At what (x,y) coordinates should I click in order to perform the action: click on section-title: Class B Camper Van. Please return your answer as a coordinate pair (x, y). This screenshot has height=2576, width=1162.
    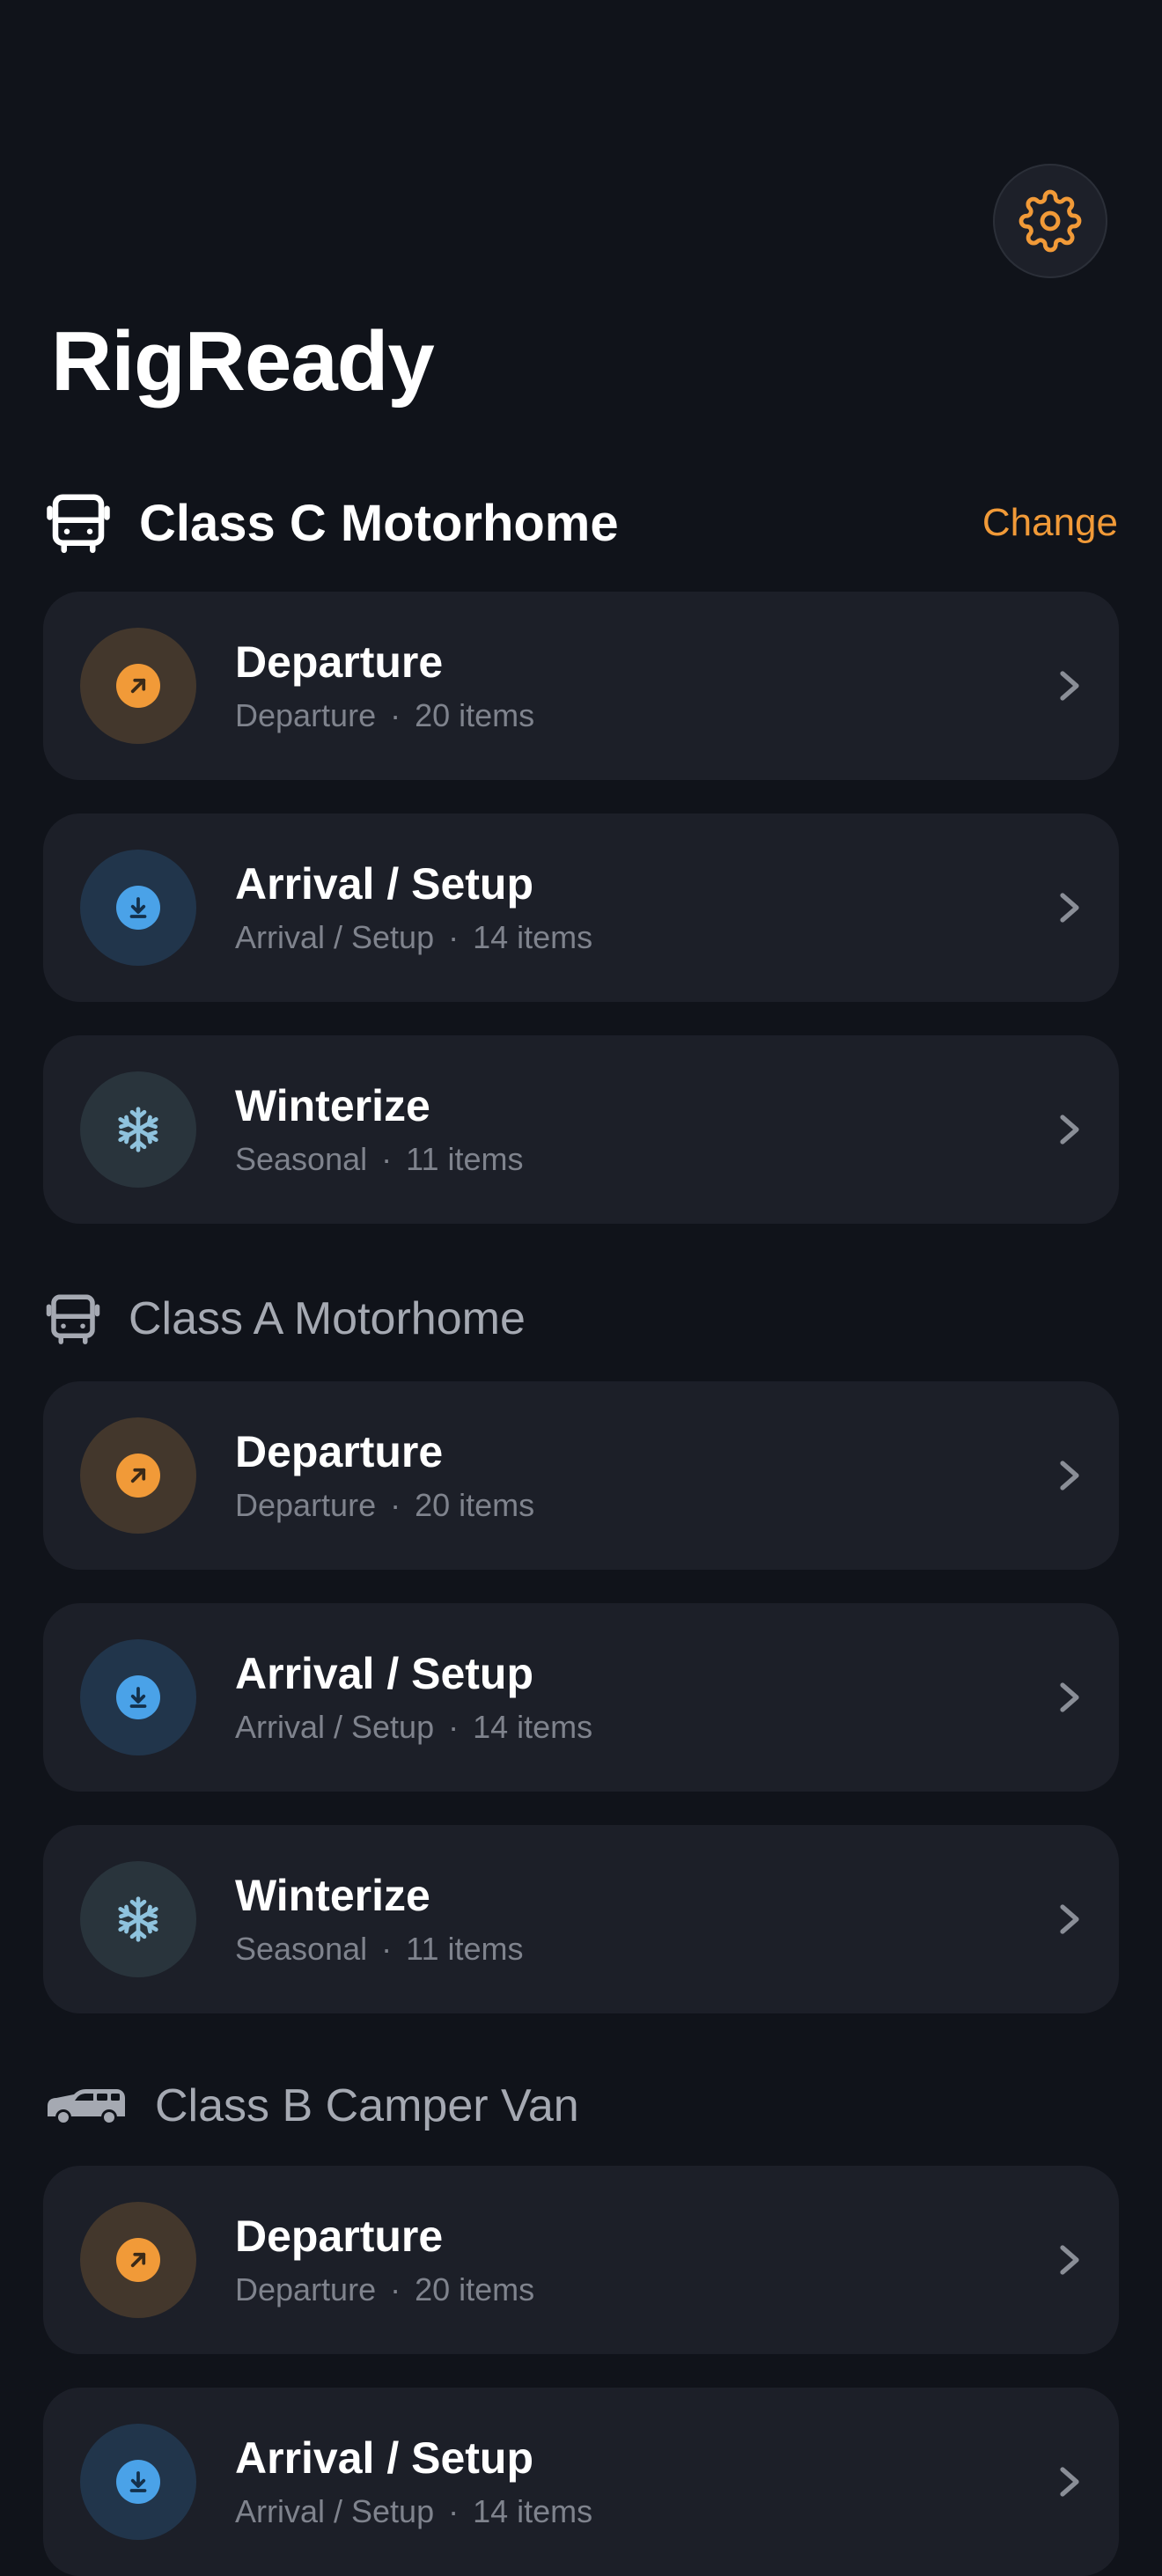
    Looking at the image, I should click on (367, 2105).